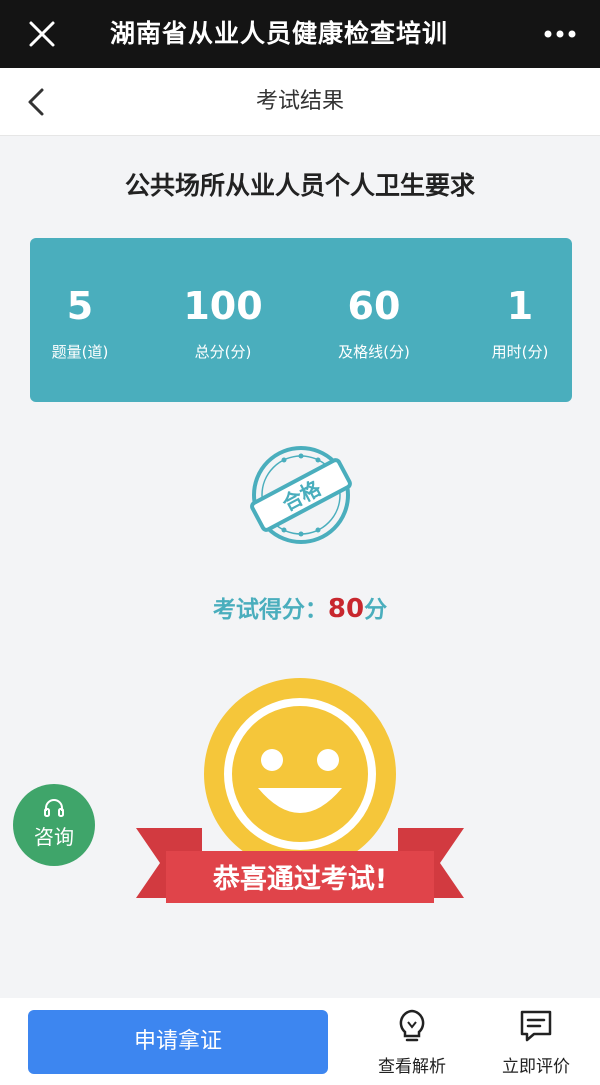 Image resolution: width=600 pixels, height=1085 pixels. What do you see at coordinates (374, 306) in the screenshot?
I see `stat-value: 60` at bounding box center [374, 306].